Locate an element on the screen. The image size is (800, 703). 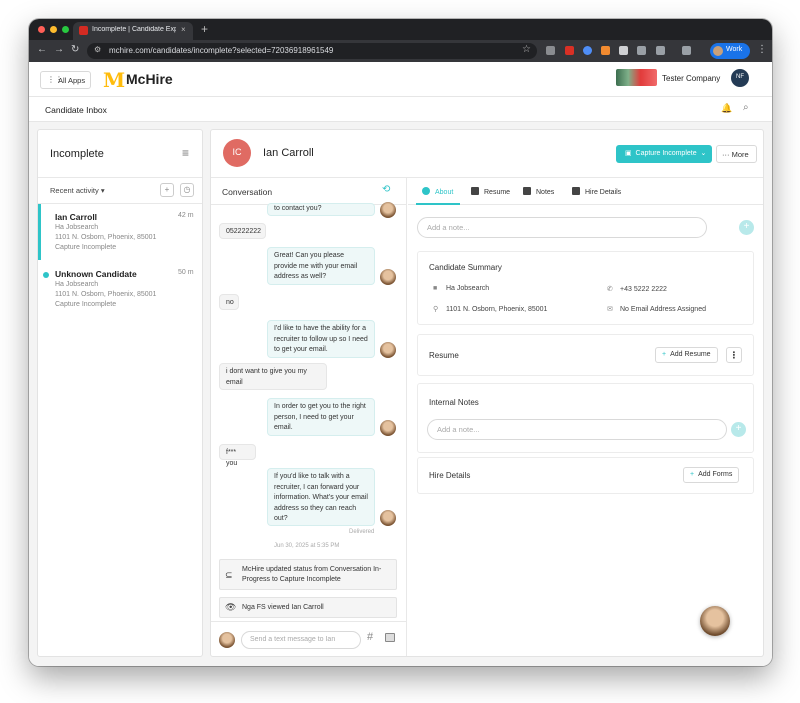
browser-tab: Incomplete | Candidate Exper × is located at coordinates (133, 31).